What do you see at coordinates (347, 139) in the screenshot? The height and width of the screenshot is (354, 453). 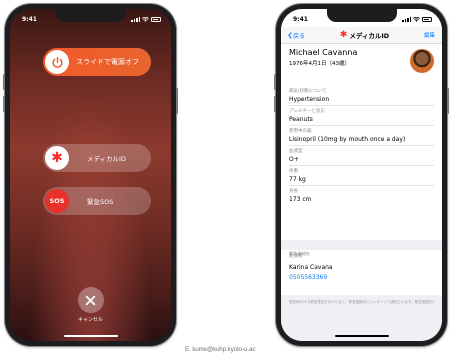 I see `field-value: Lisinopril (10mg by mouth once a day)` at bounding box center [347, 139].